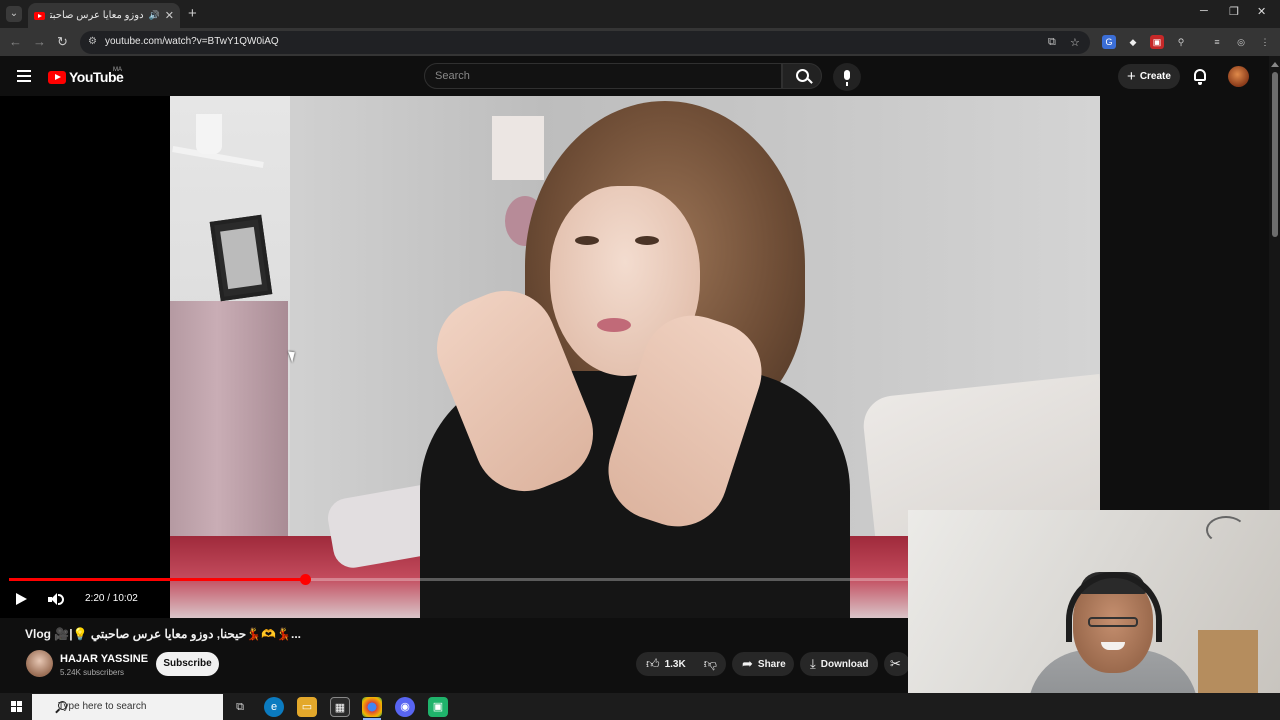 This screenshot has height=720, width=1280. Describe the element at coordinates (603, 76) in the screenshot. I see `search-input: Search` at that location.